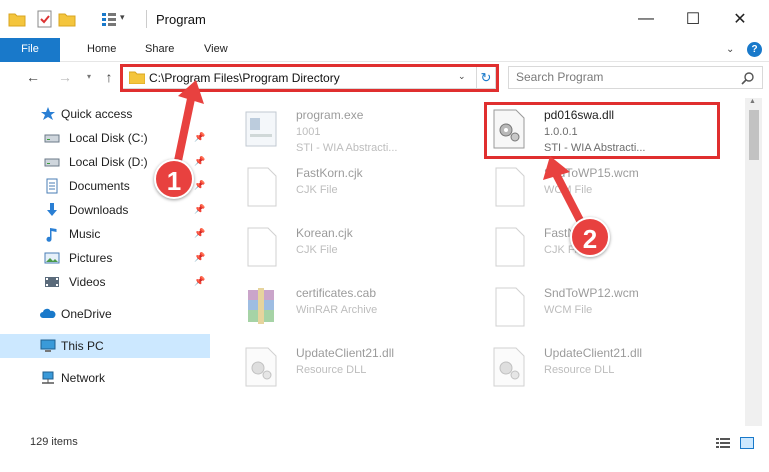 The width and height of the screenshot is (769, 472). I want to click on window-title: Program, so click(181, 19).